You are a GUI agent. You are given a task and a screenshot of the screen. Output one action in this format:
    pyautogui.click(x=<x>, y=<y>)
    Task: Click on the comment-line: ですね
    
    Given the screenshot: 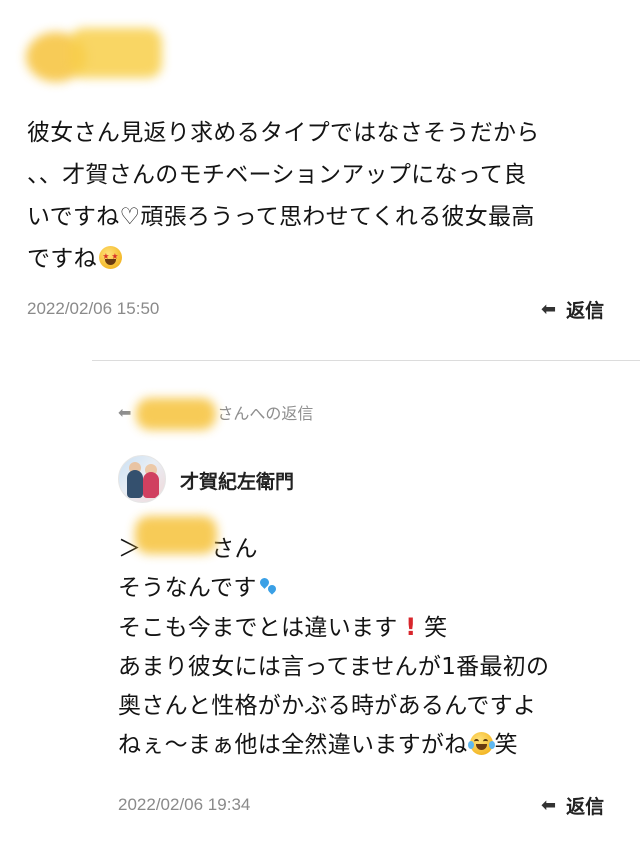 What is the action you would take?
    pyautogui.click(x=322, y=259)
    